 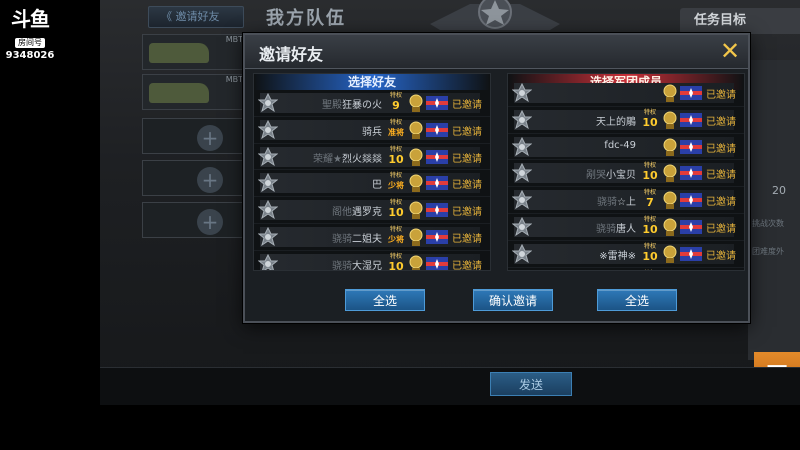 What do you see at coordinates (637, 300) in the screenshot?
I see `select-all-legion-button: 全选` at bounding box center [637, 300].